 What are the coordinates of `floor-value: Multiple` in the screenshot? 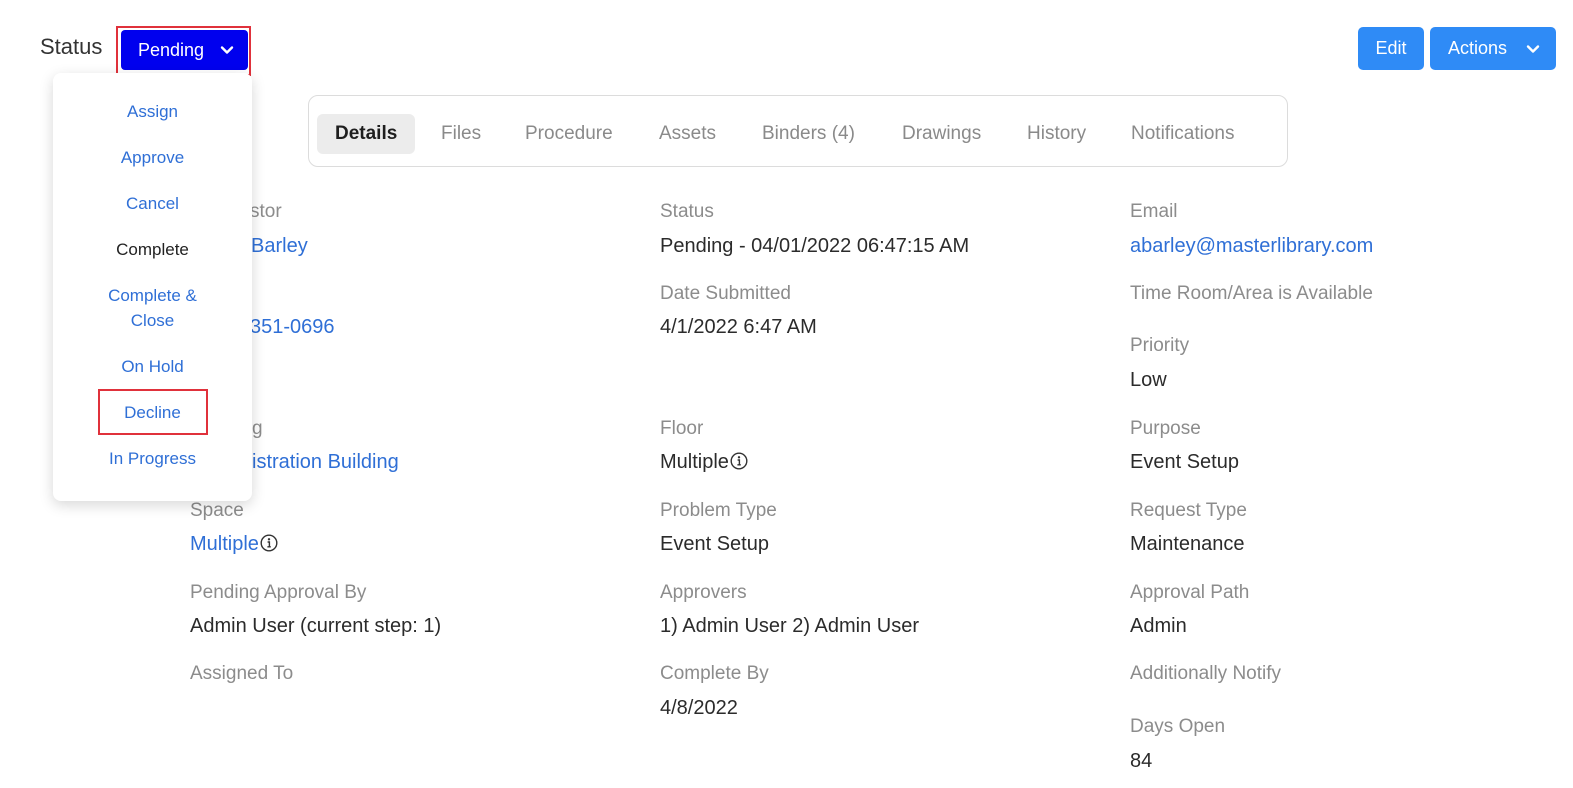 It's located at (704, 462).